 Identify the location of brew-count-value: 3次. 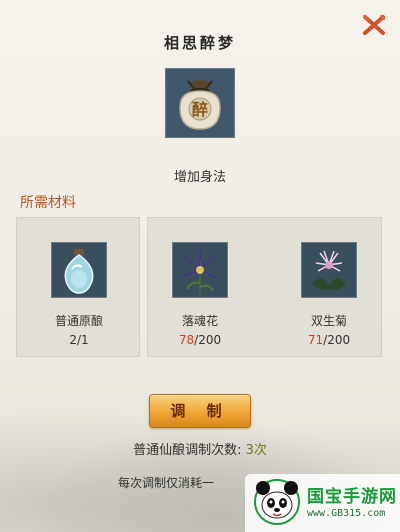
(256, 450).